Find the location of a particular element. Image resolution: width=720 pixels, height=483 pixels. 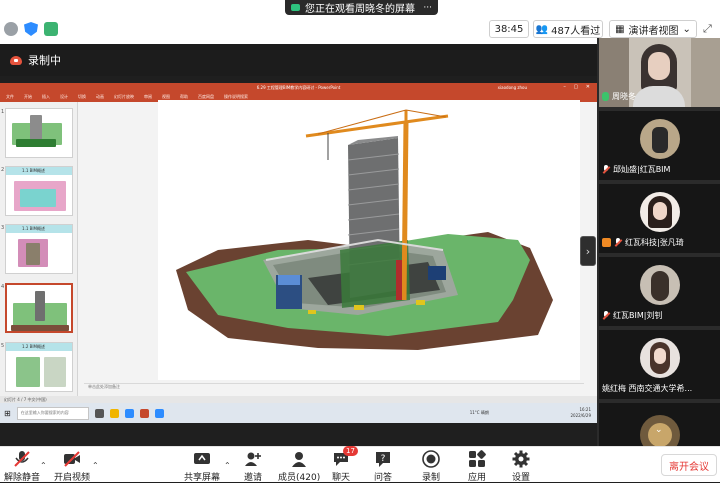

people-icon: 👥 is located at coordinates (542, 29).